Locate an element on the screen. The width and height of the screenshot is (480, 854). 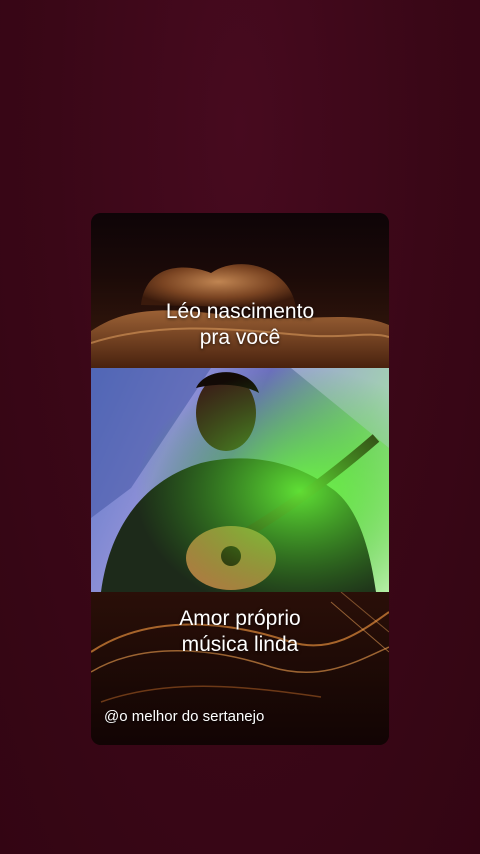
top-banner: Léo nascimento pra você is located at coordinates (240, 290).